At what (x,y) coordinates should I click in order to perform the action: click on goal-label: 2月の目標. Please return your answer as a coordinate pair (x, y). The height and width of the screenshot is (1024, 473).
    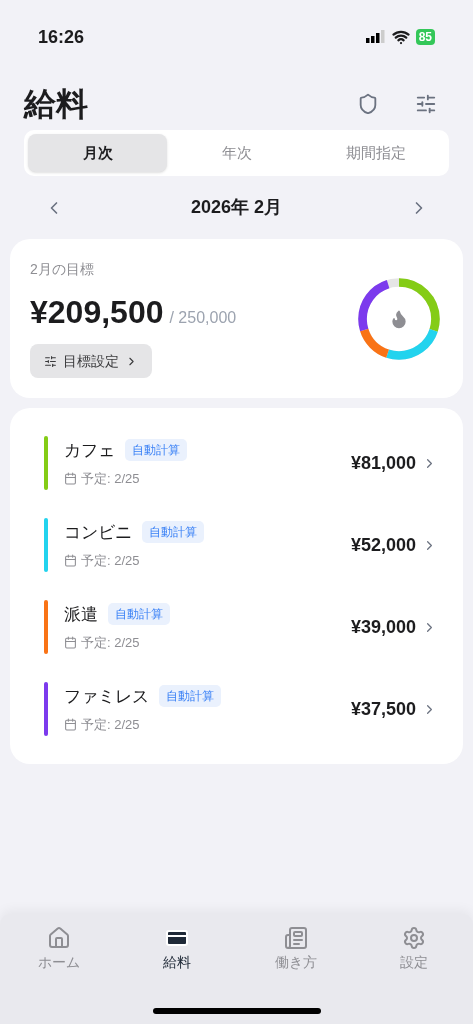
    Looking at the image, I should click on (62, 269).